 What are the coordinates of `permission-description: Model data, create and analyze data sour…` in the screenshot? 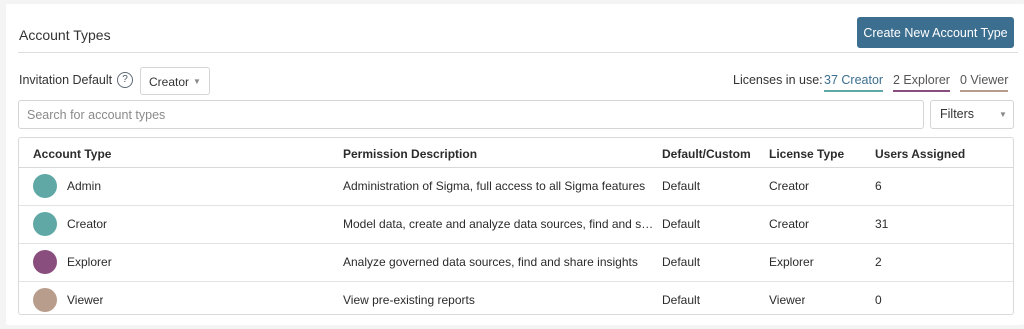 It's located at (500, 224).